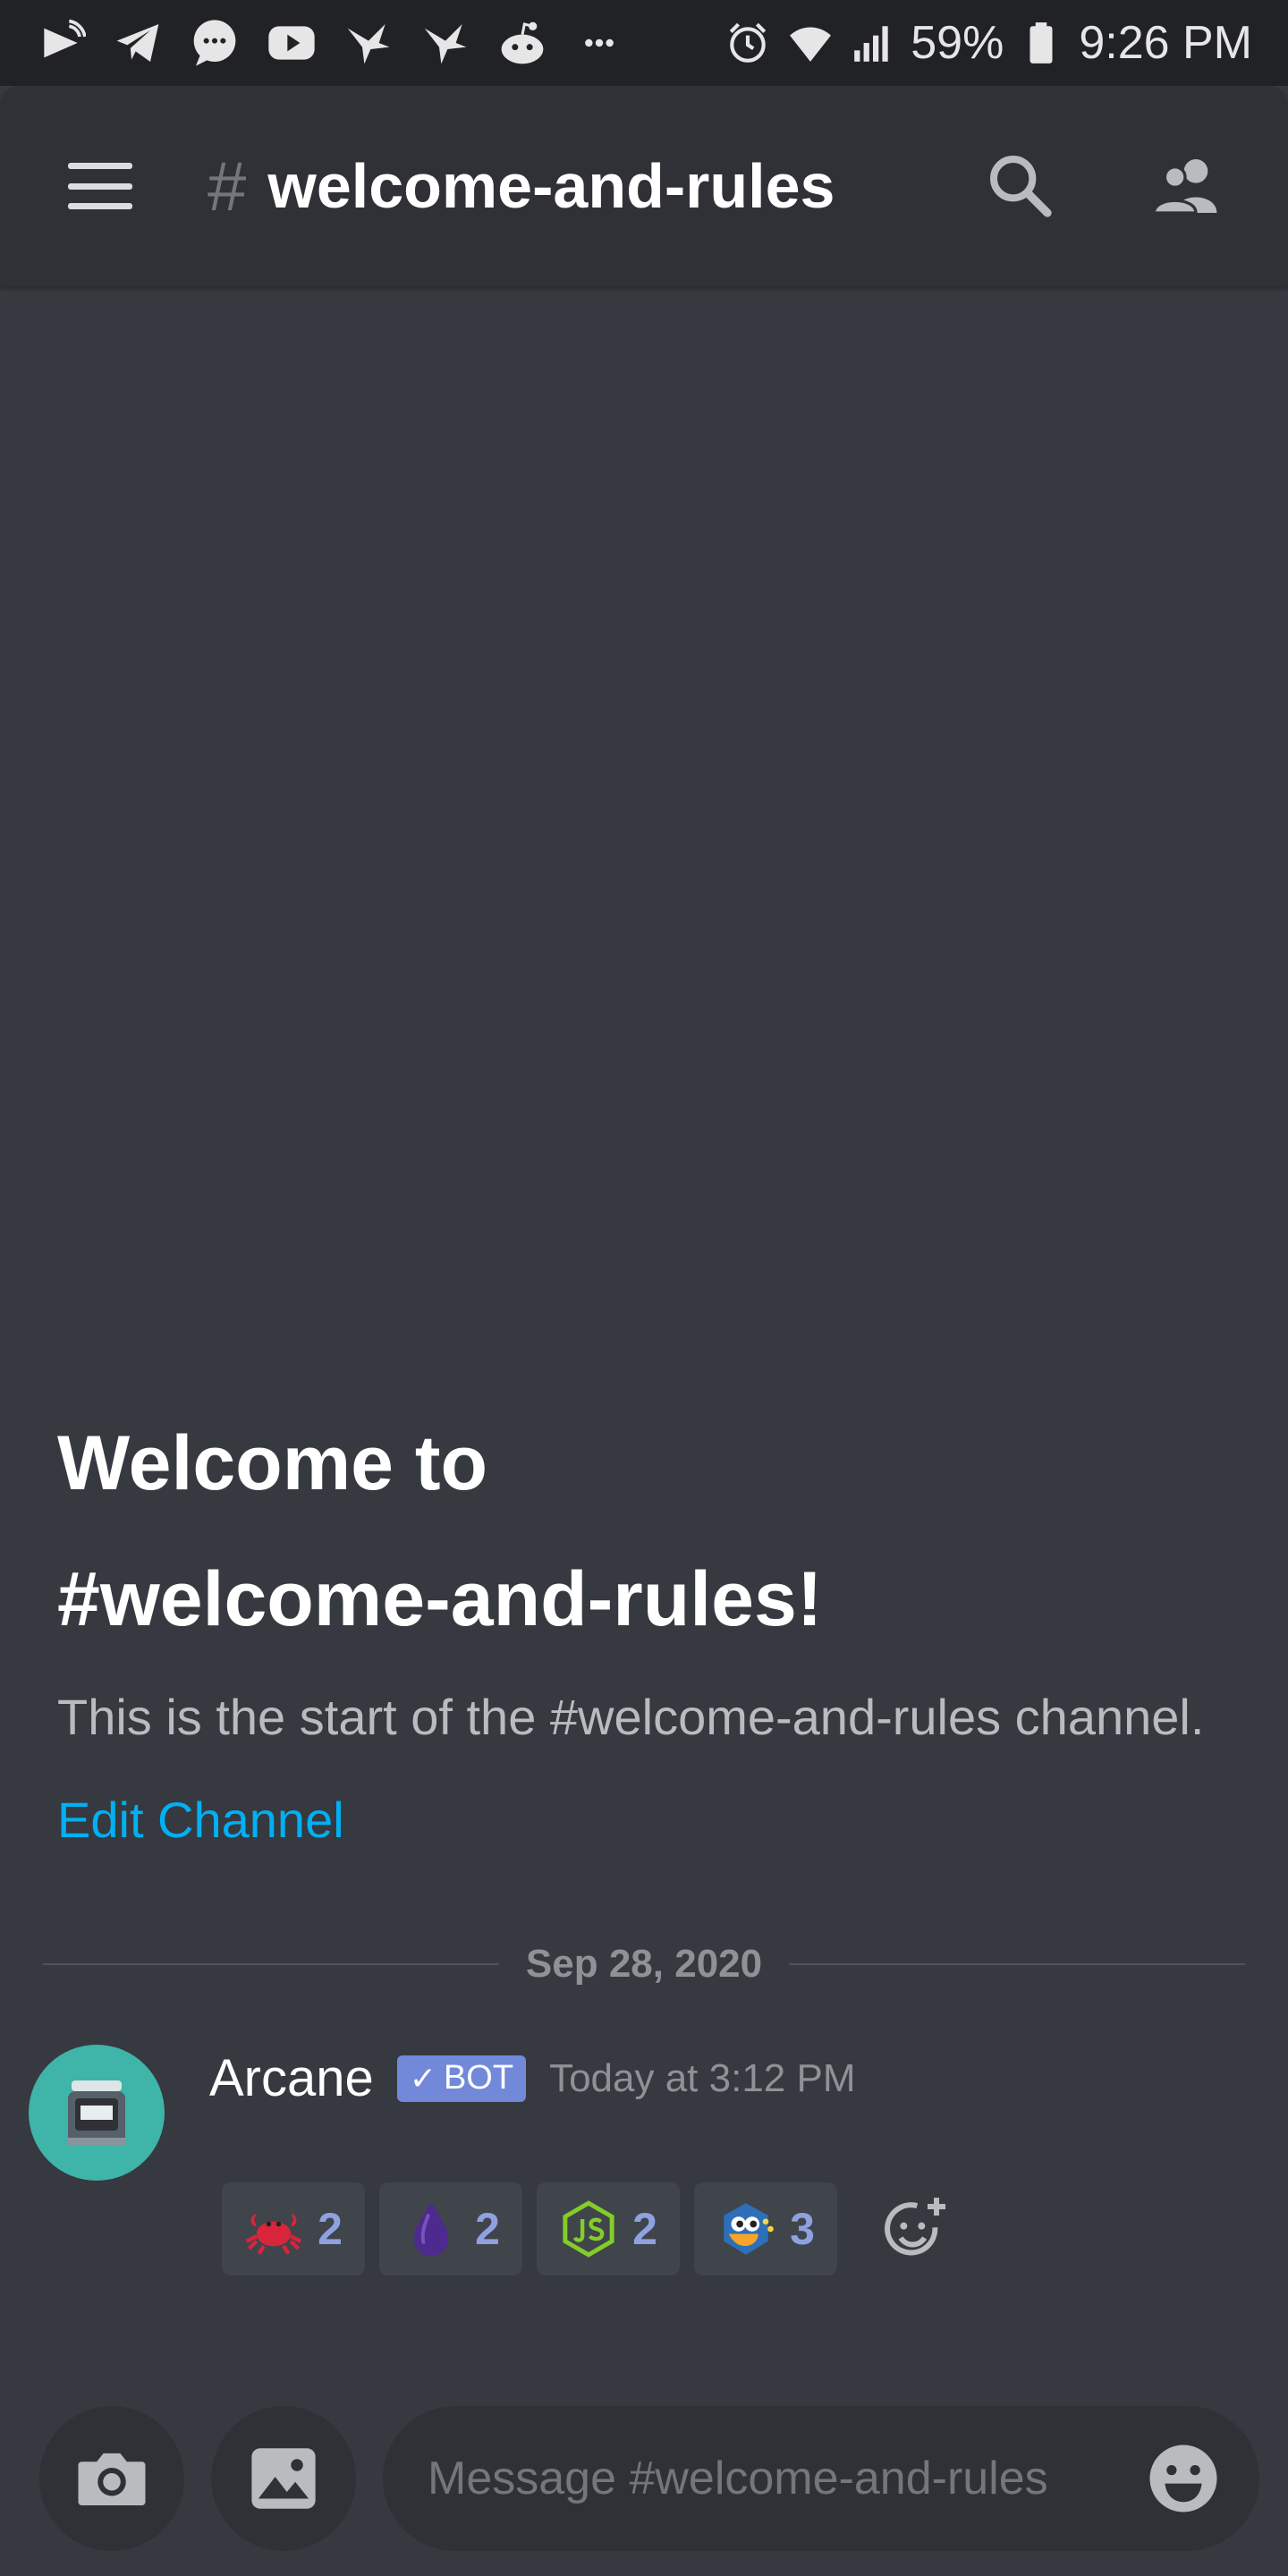 The height and width of the screenshot is (2576, 1288). Describe the element at coordinates (748, 43) in the screenshot. I see `alarm-icon` at that location.